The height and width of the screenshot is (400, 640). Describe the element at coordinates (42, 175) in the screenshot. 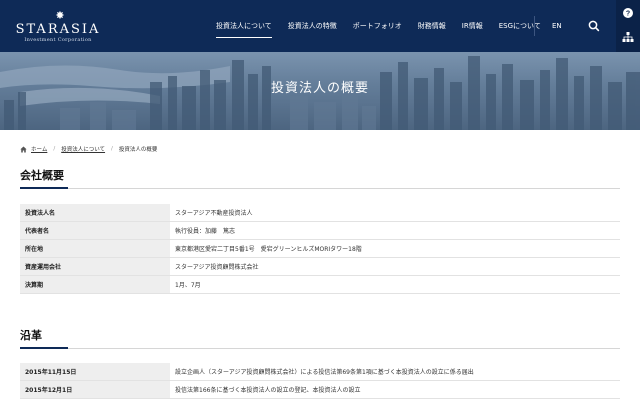

I see `company-heading: 会社概要` at that location.